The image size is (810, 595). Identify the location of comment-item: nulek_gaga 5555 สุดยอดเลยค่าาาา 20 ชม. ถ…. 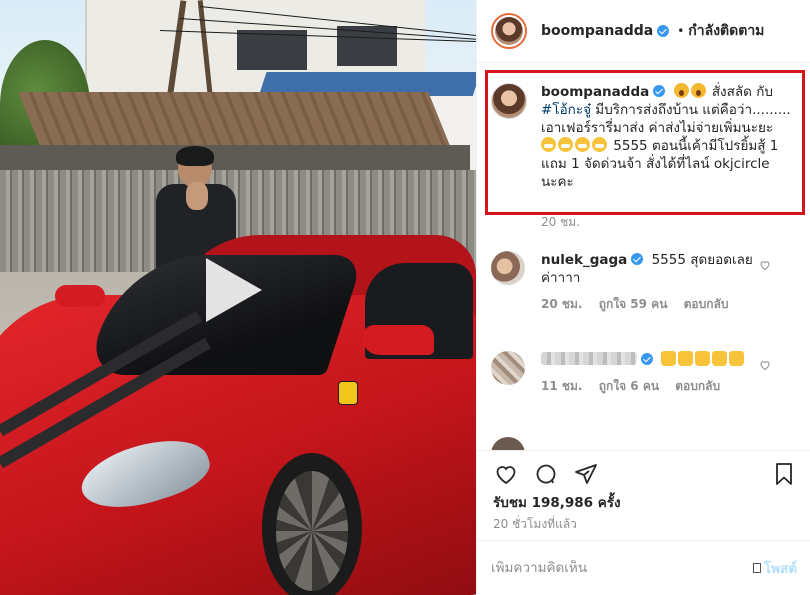
(646, 282).